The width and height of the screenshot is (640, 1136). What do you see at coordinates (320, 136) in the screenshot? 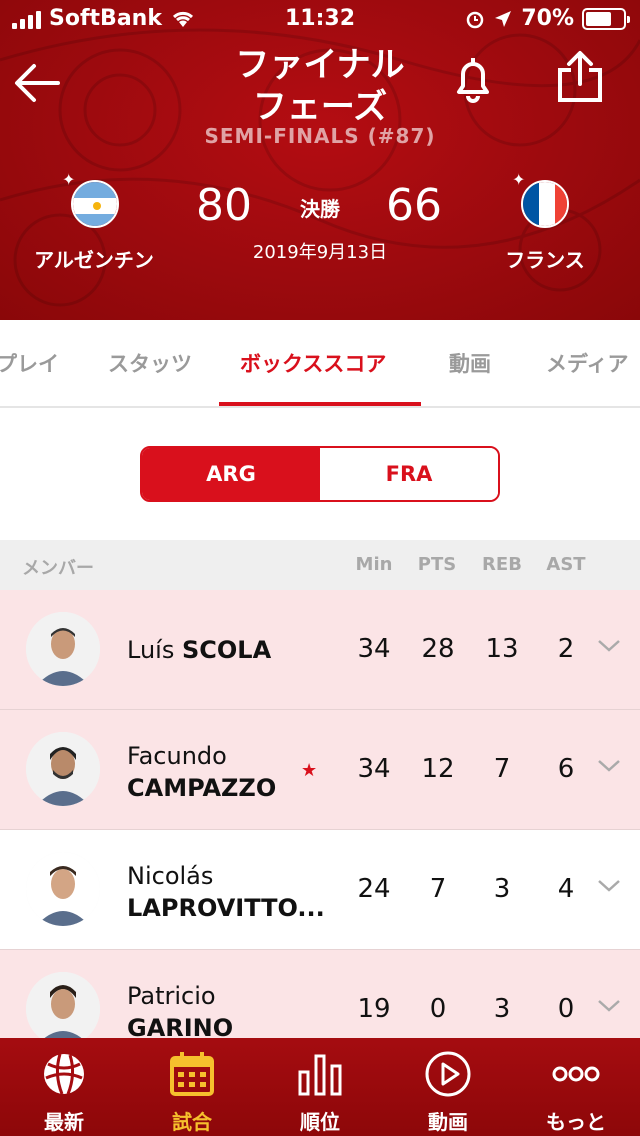
I see `round-subtitle: SEMI-FINALS (#87)` at bounding box center [320, 136].